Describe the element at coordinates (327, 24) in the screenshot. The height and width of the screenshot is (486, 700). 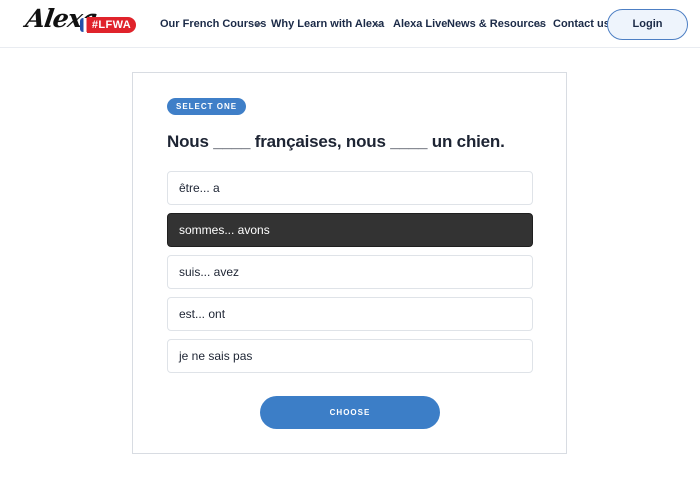
I see `nav-item-why-learn: Why Learn with Alexa` at that location.